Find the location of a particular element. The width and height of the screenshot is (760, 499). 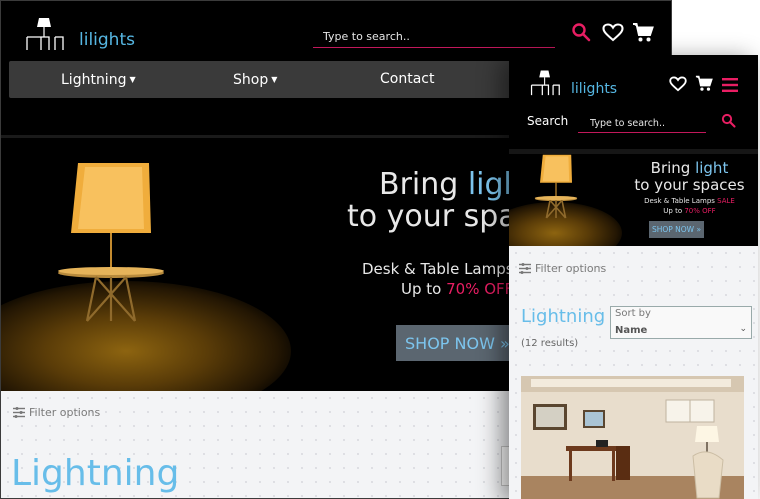

nav-item-label: Shop is located at coordinates (251, 80).